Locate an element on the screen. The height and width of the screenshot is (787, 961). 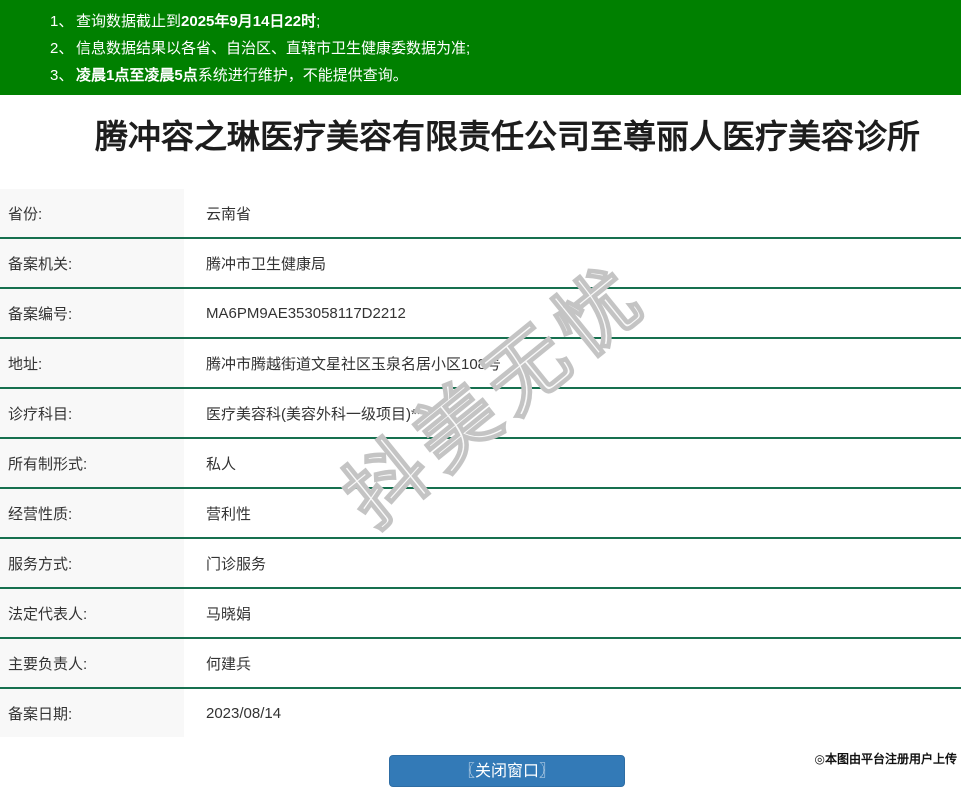
field-value: 马晓娟 is located at coordinates (229, 614).